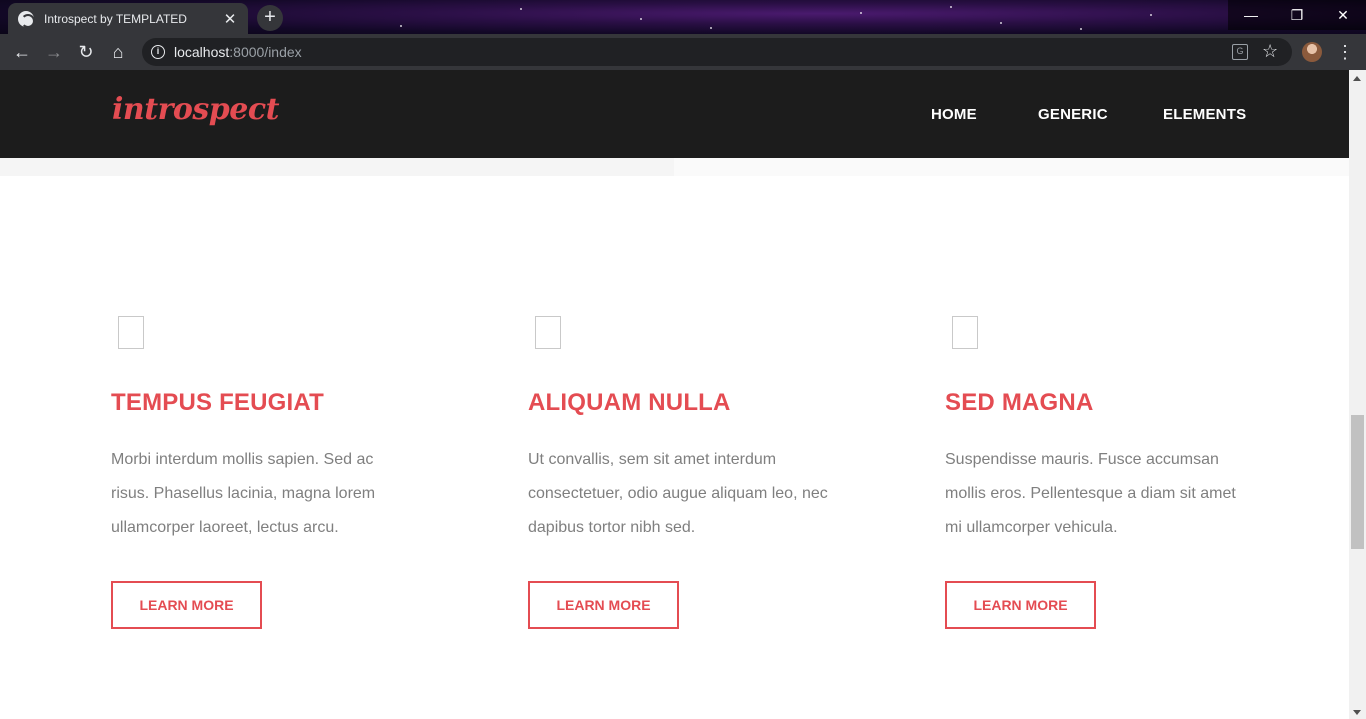 This screenshot has width=1366, height=719. I want to click on browser-tab: Introspect by TEMPLATED ✕, so click(128, 18).